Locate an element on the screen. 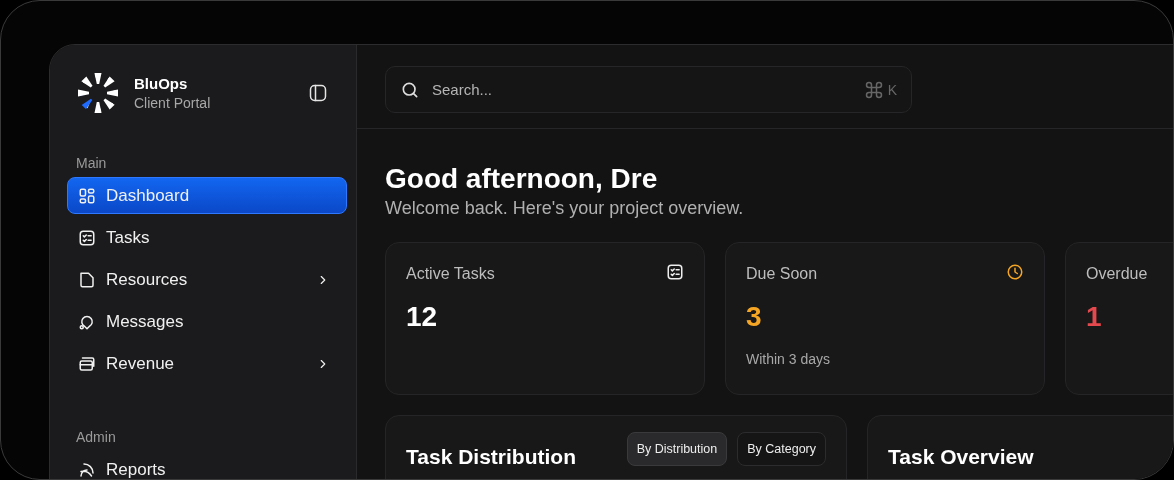  tab: By Distribution is located at coordinates (677, 449).